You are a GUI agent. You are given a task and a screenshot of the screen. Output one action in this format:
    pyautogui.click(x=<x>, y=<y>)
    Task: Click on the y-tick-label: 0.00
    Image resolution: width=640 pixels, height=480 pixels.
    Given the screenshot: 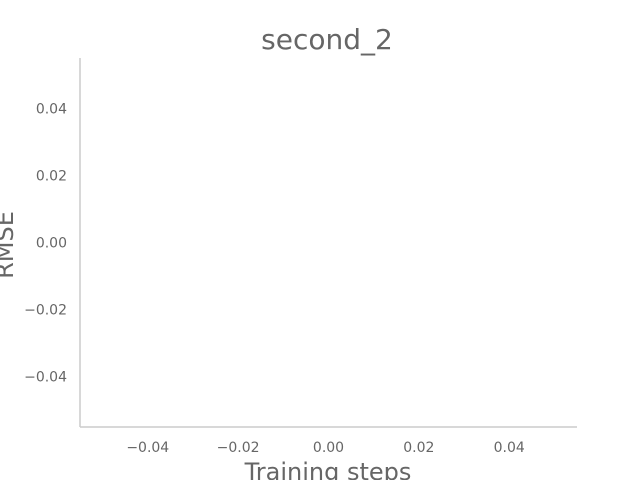 What is the action you would take?
    pyautogui.click(x=51, y=244)
    